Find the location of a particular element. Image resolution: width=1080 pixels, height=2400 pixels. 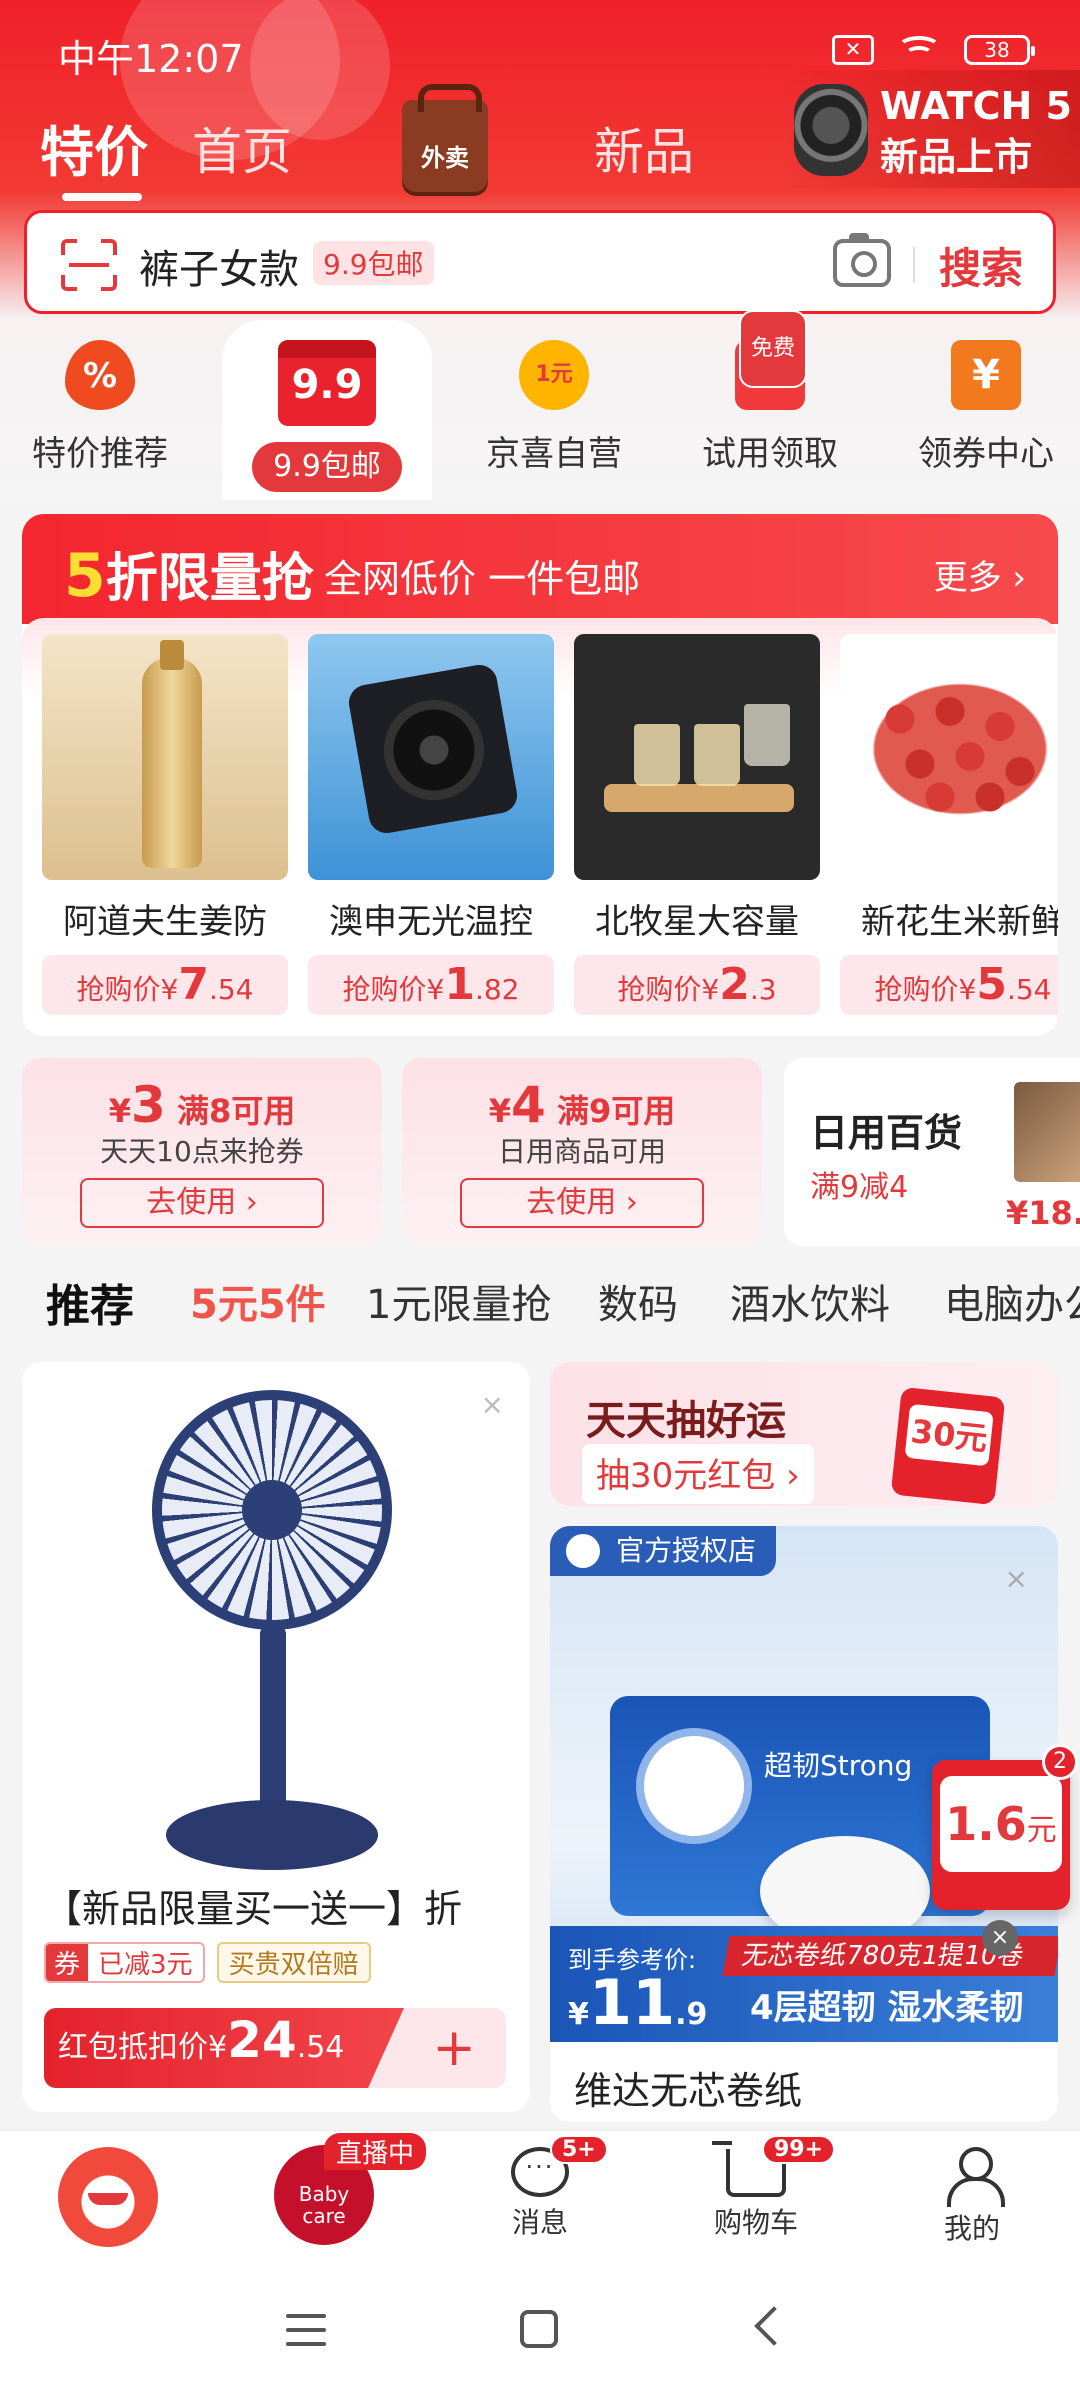

discount-tag: 券已减3元 is located at coordinates (124, 1962).